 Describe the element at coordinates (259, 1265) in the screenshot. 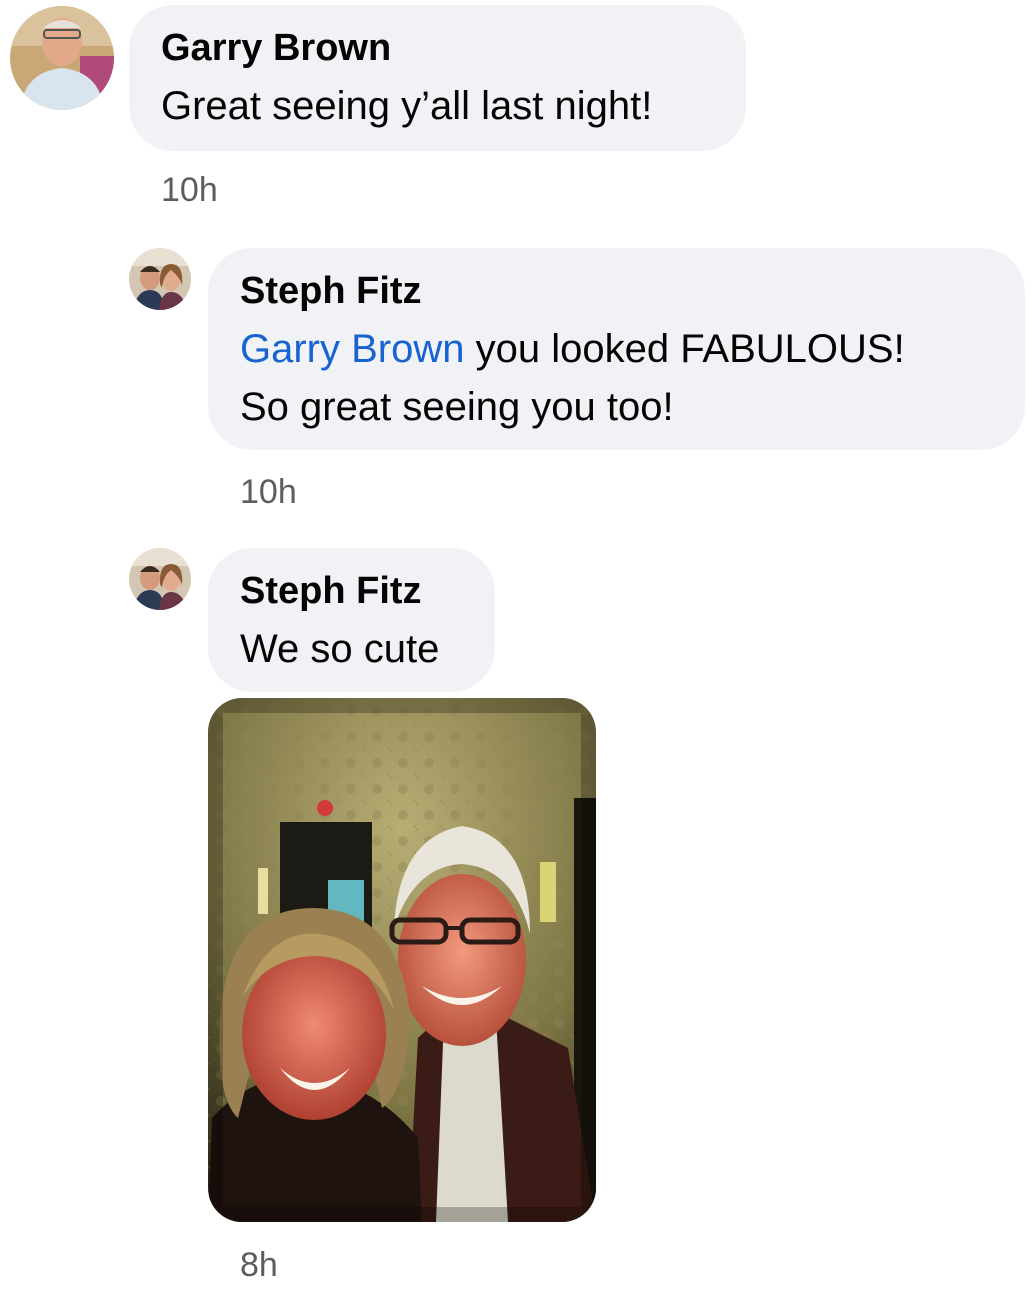

I see `comment-timestamp: 8h` at that location.